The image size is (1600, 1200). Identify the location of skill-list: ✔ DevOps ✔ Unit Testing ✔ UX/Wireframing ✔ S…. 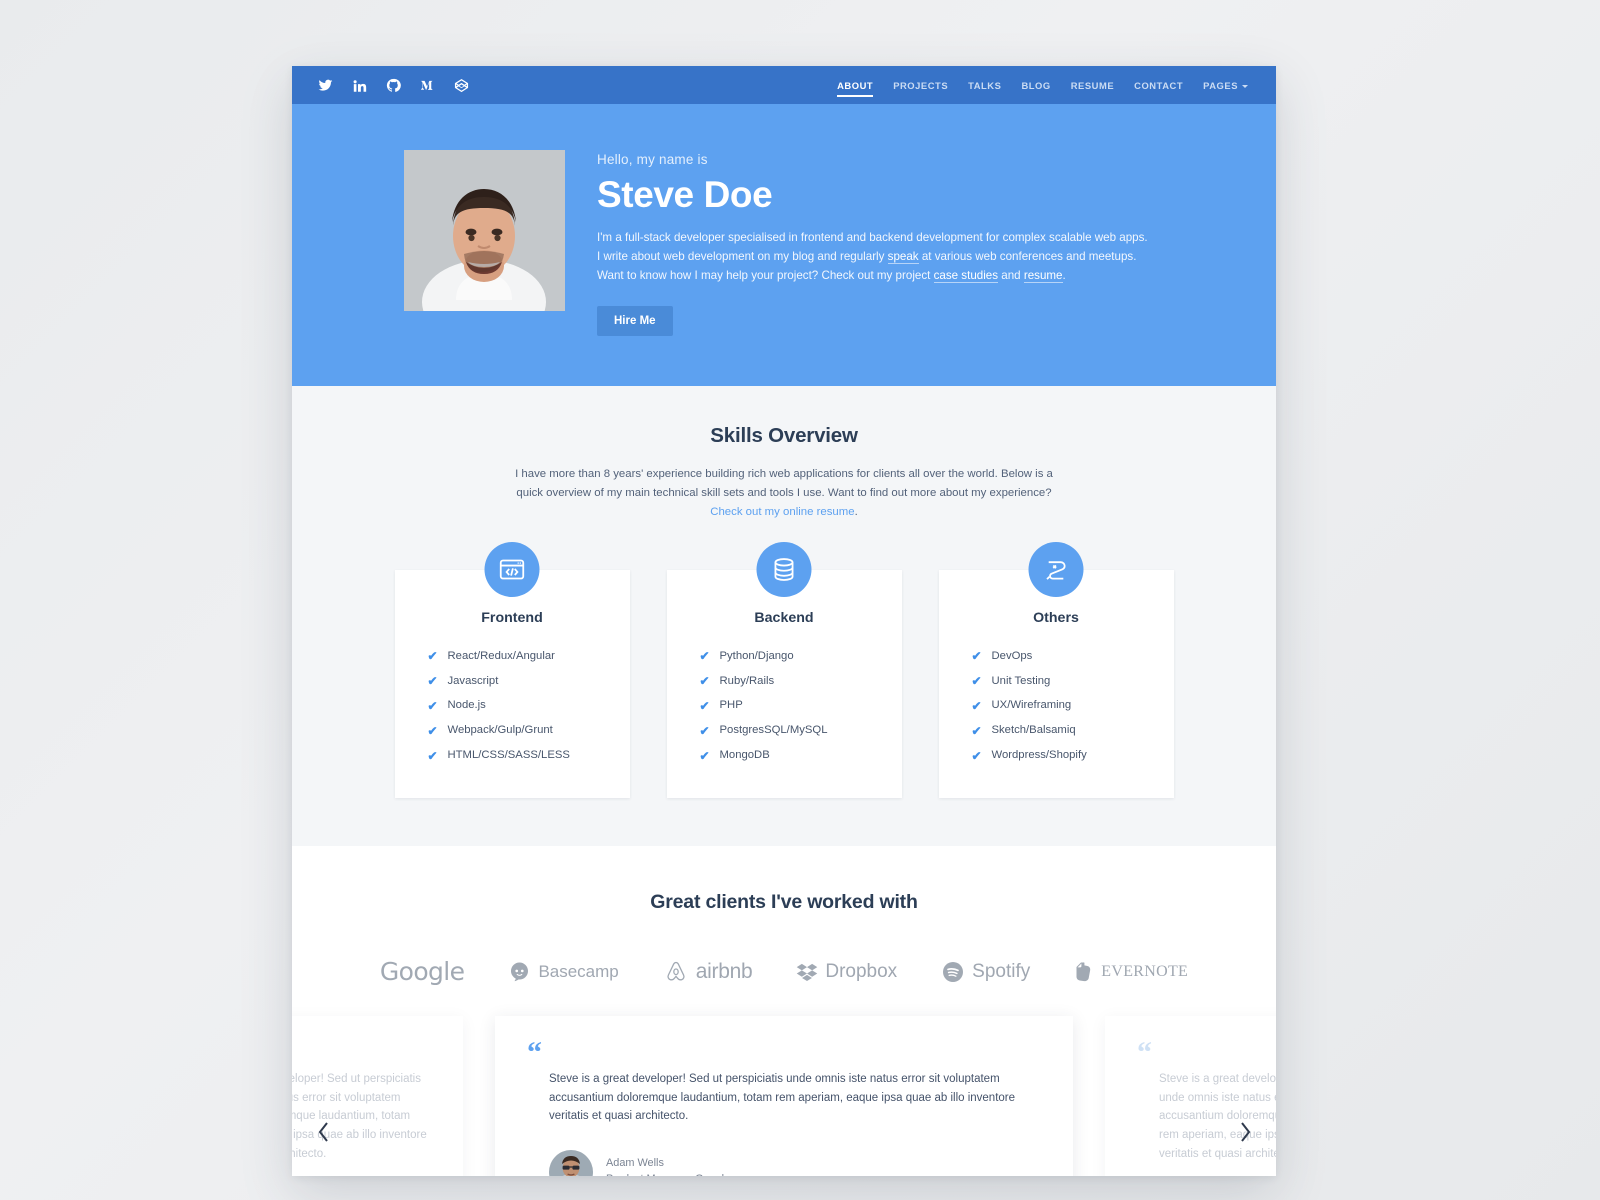
(1056, 706).